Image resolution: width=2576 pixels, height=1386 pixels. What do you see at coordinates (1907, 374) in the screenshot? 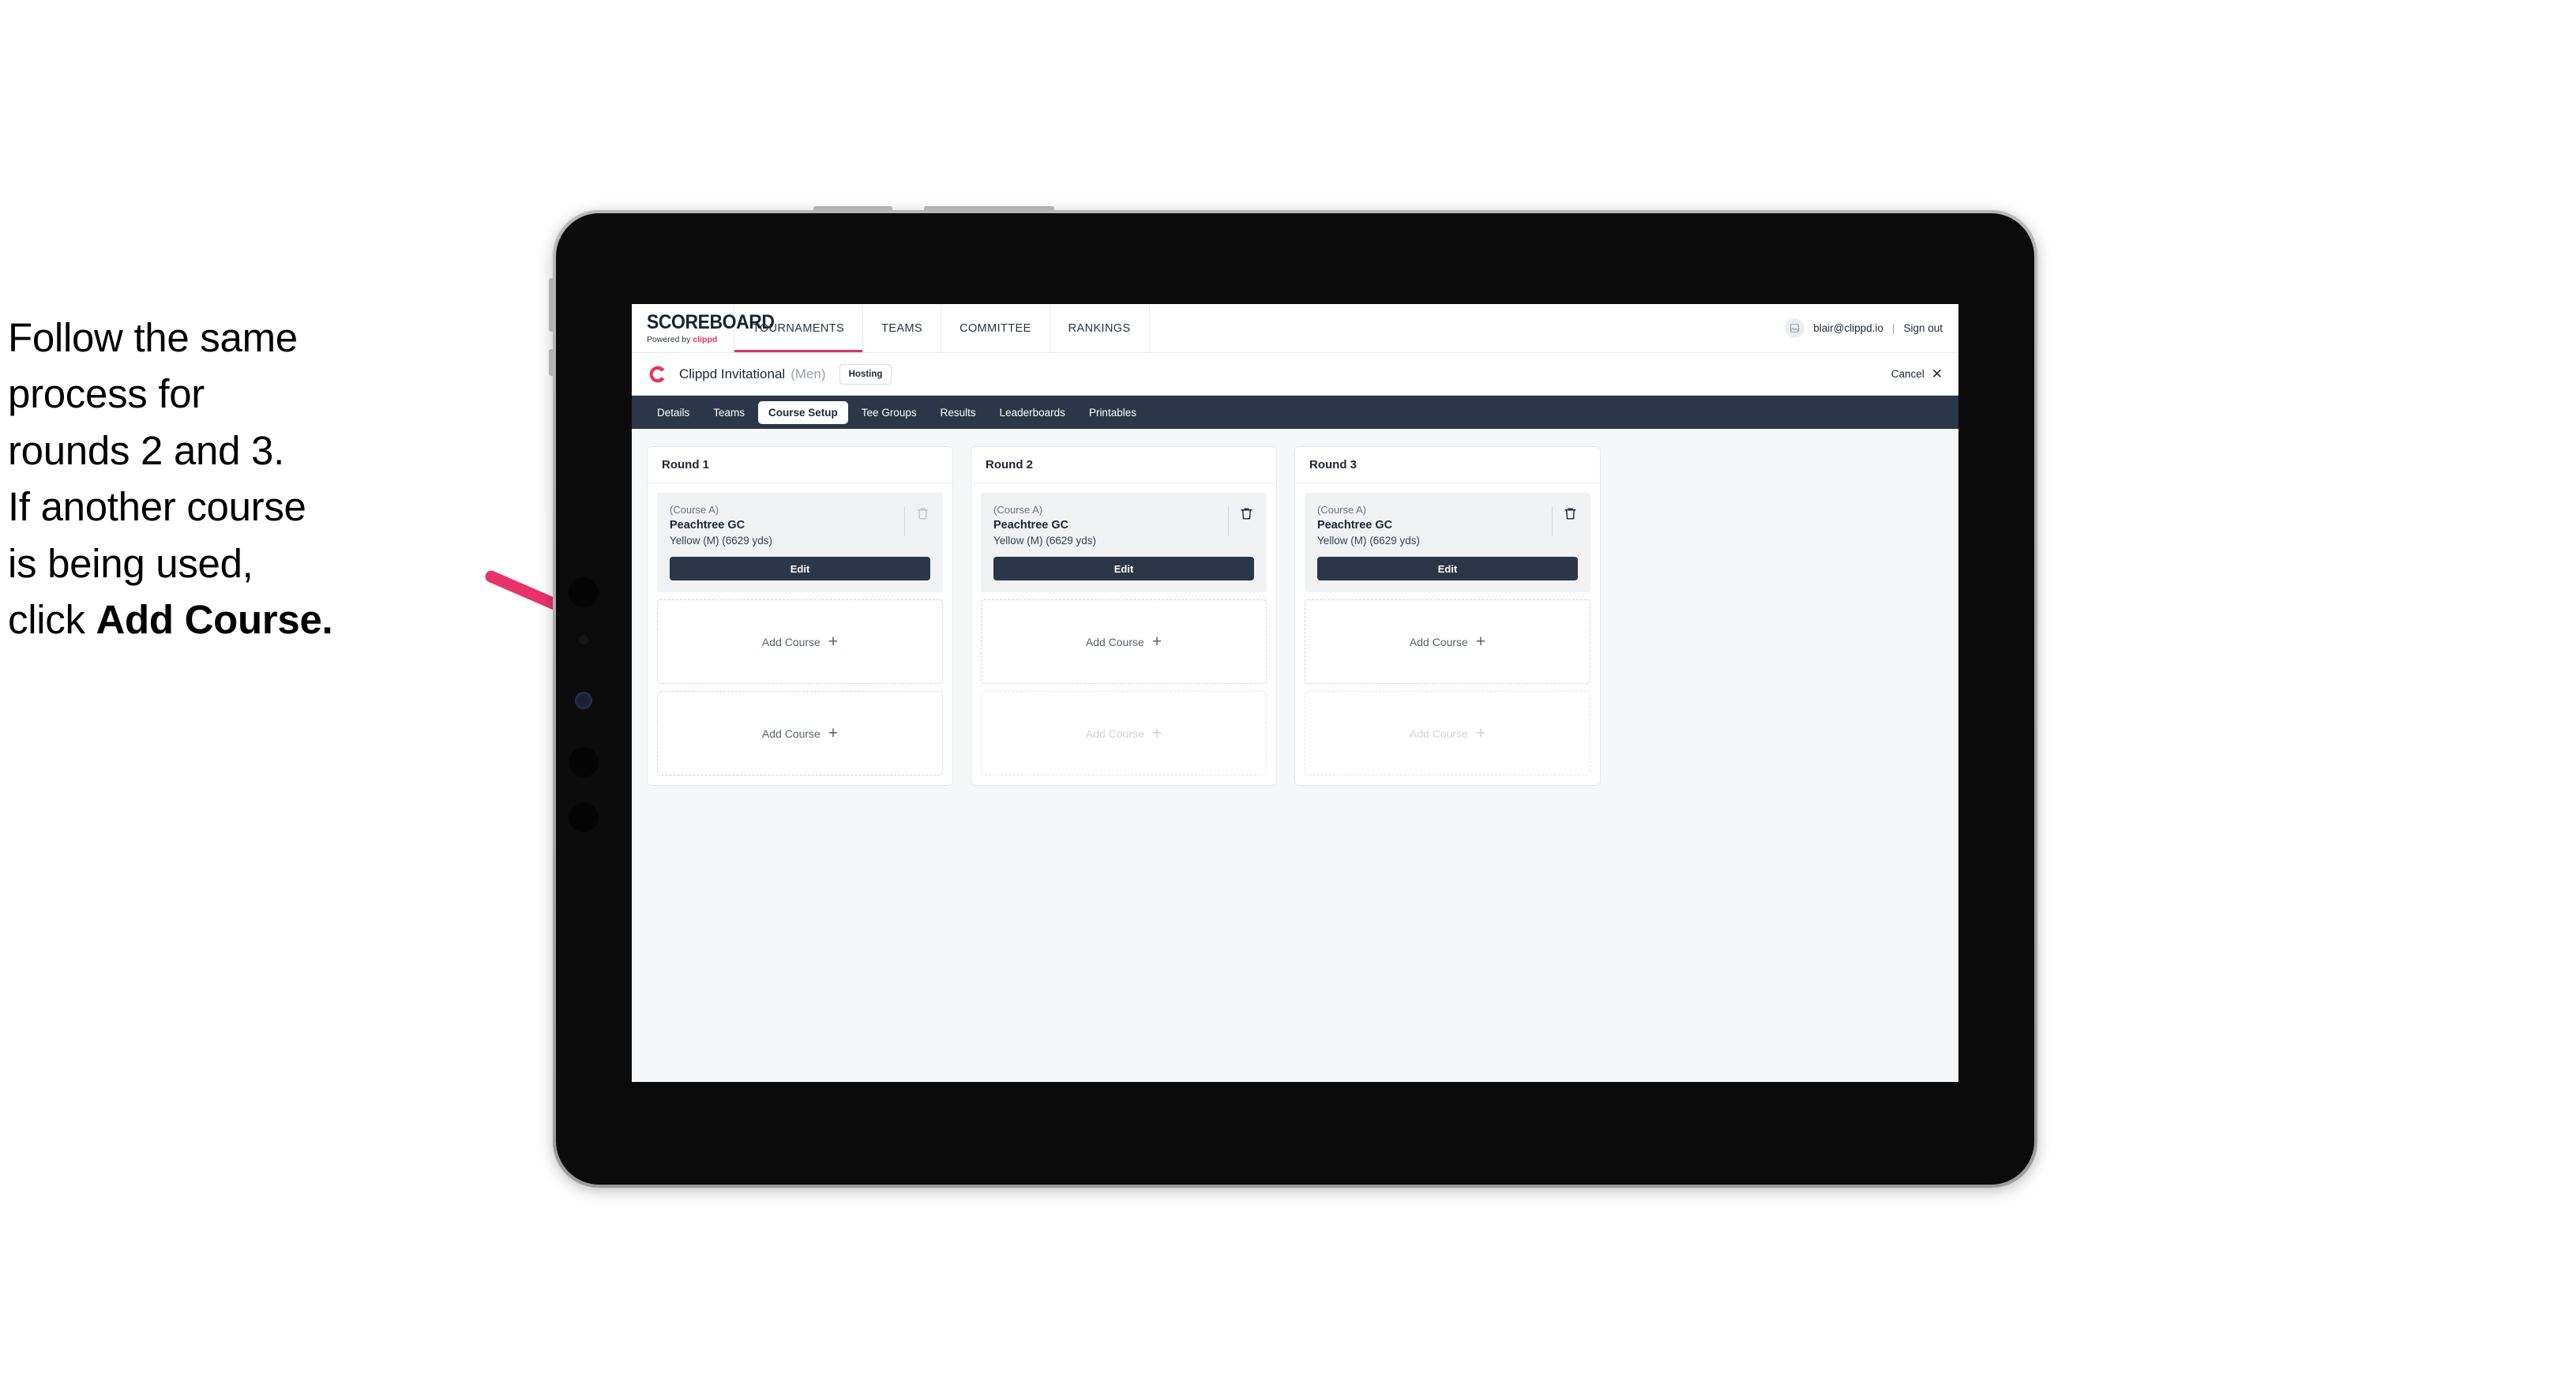
I see `cancel-label: Cancel` at bounding box center [1907, 374].